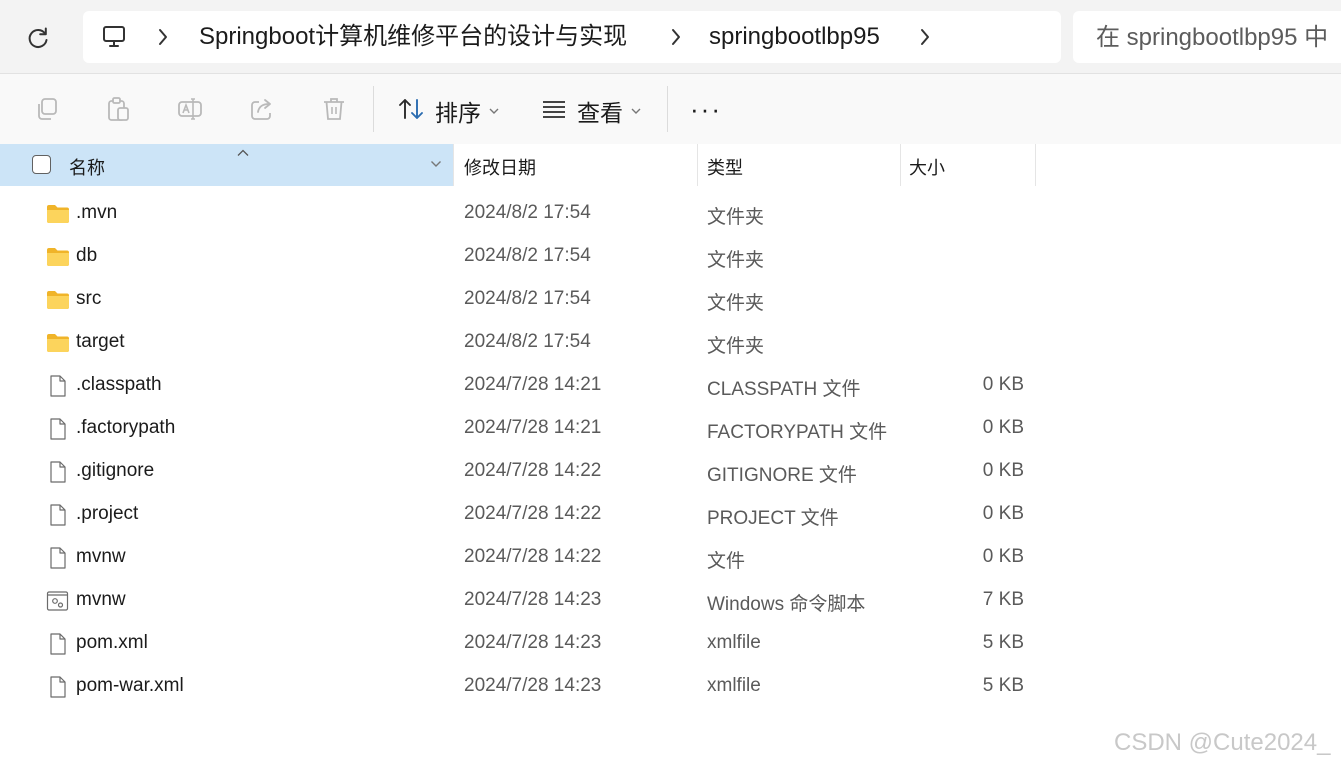 The width and height of the screenshot is (1341, 765). I want to click on sort-button: 排序, so click(448, 111).